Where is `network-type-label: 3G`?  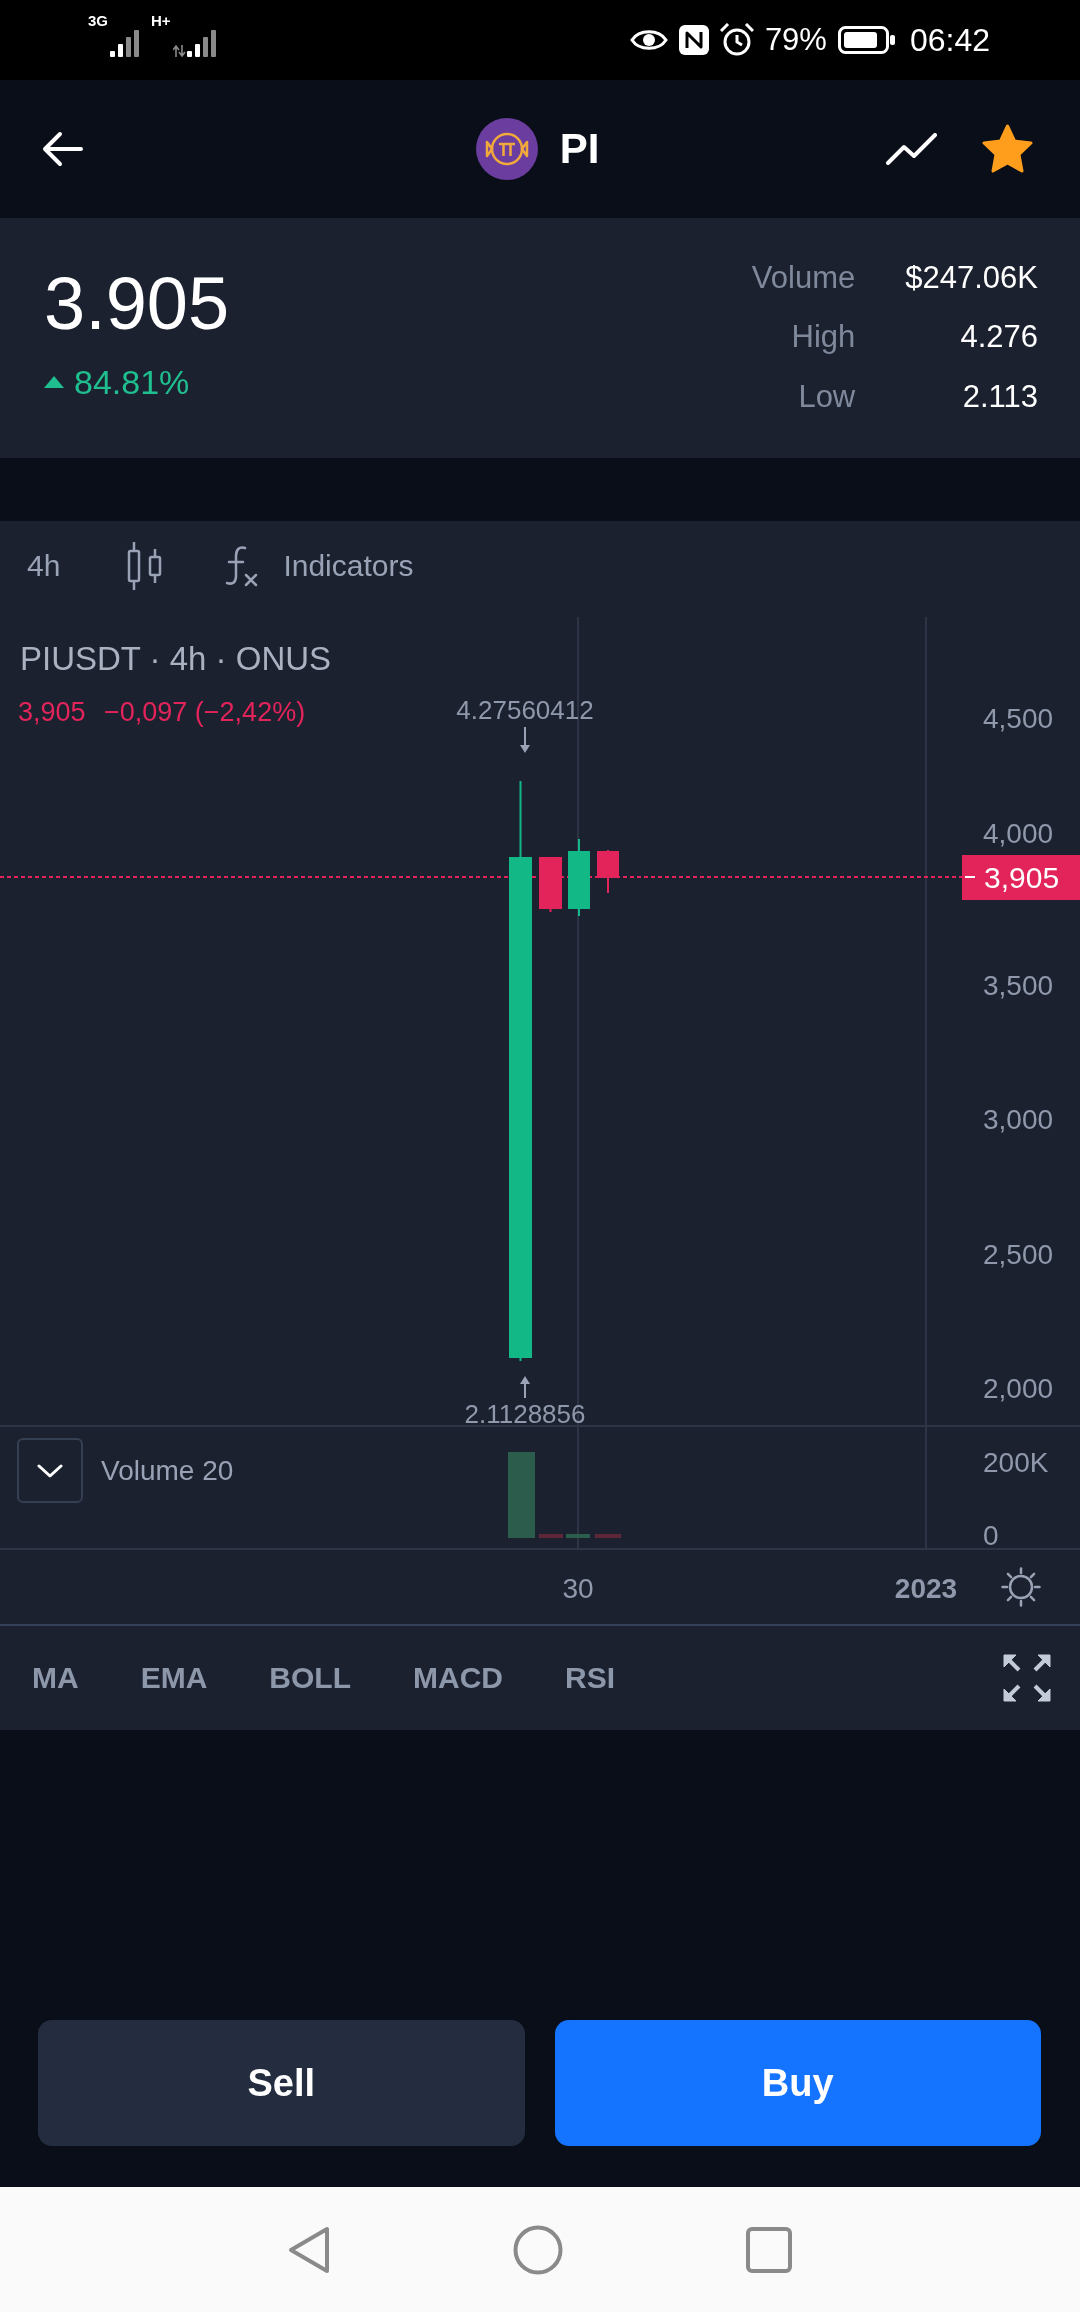
network-type-label: 3G is located at coordinates (98, 21).